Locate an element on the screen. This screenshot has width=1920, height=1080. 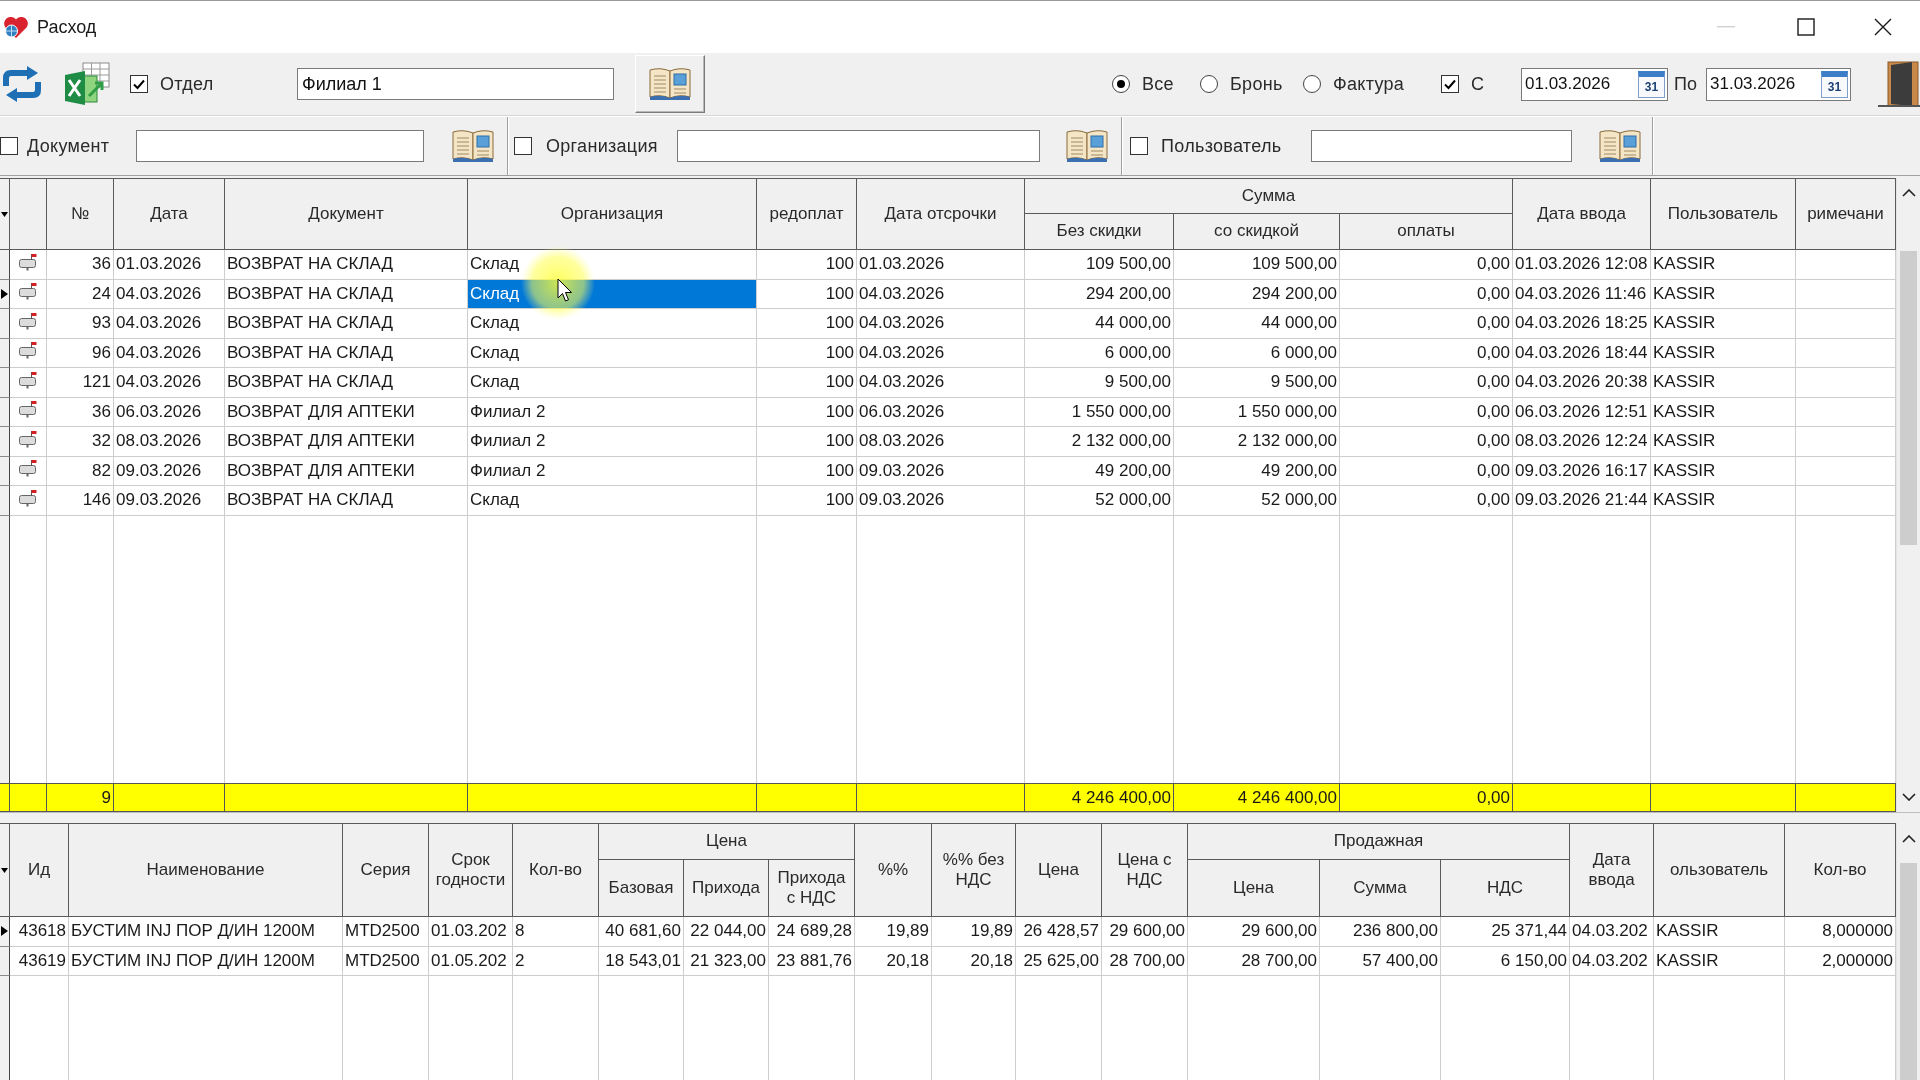
refresh-icon is located at coordinates (22, 84).